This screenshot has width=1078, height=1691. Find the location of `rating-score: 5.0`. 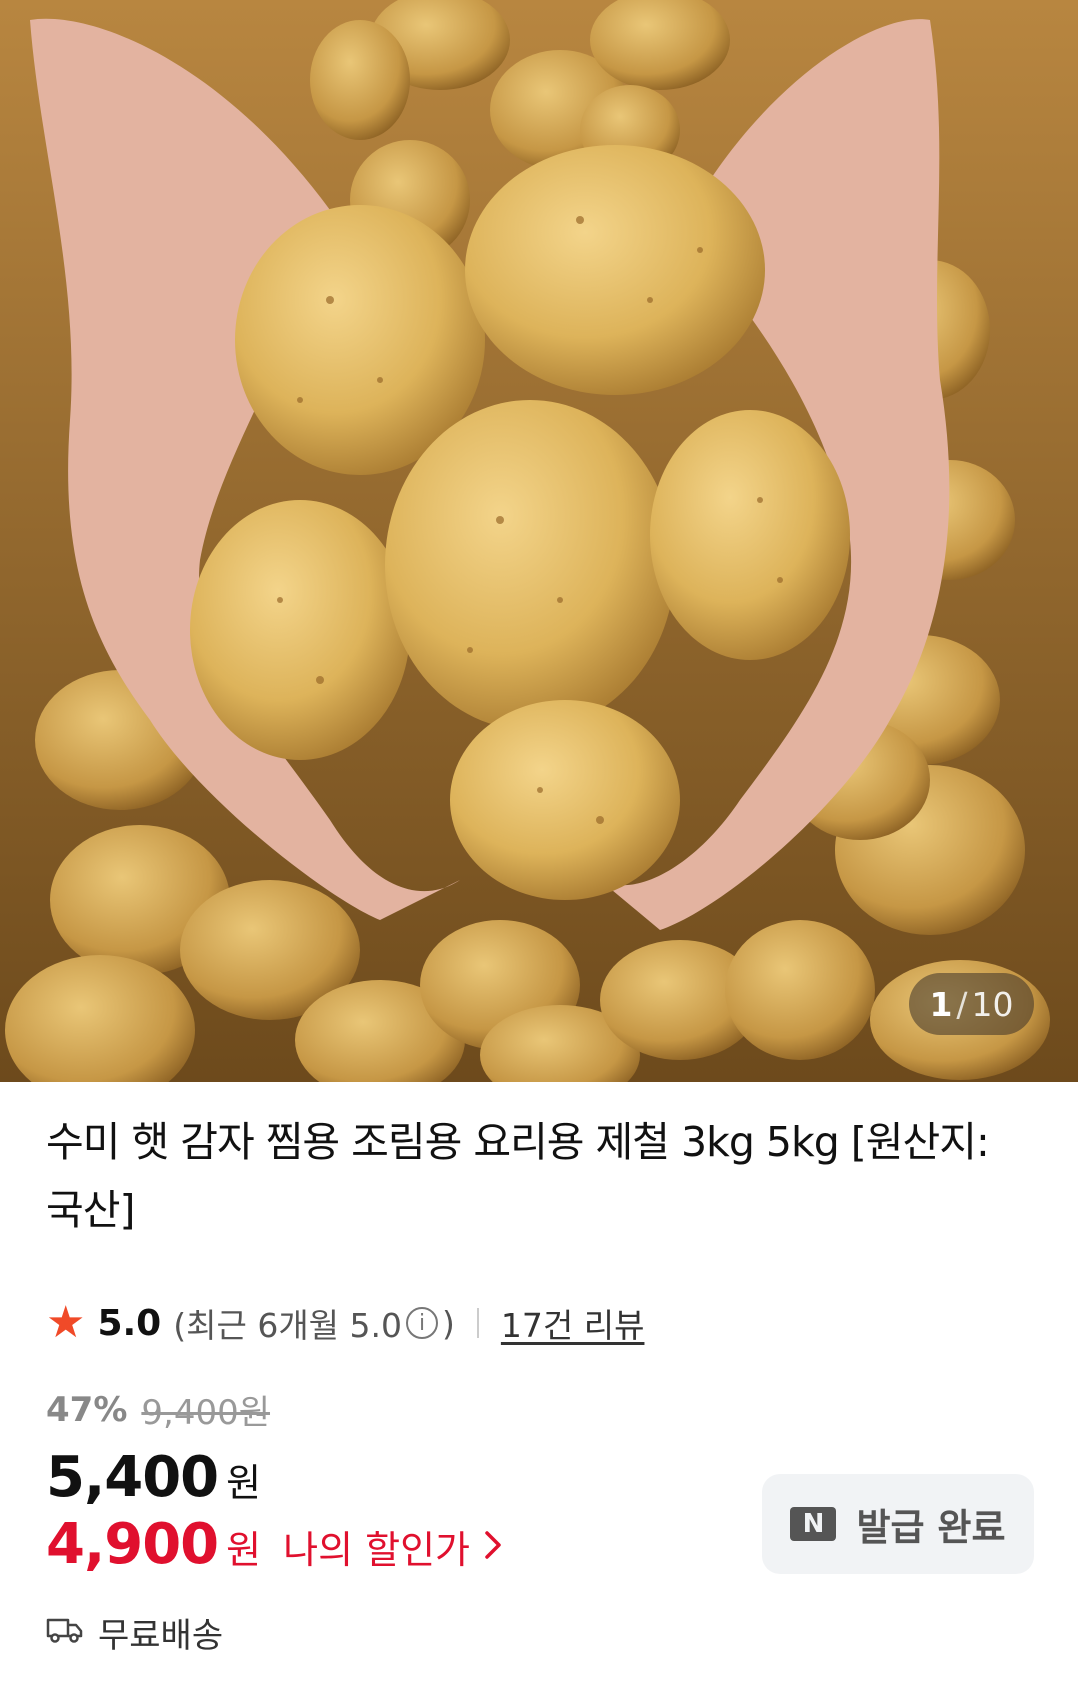

rating-score: 5.0 is located at coordinates (129, 1323).